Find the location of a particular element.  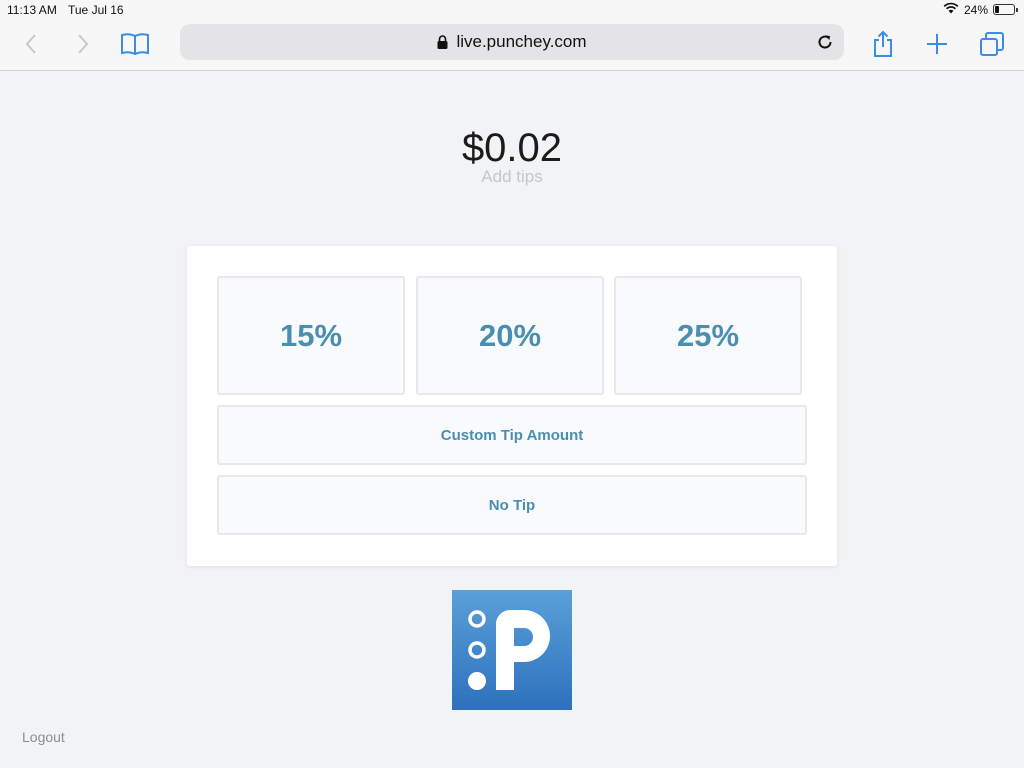

battery-icon is located at coordinates (1005, 9).